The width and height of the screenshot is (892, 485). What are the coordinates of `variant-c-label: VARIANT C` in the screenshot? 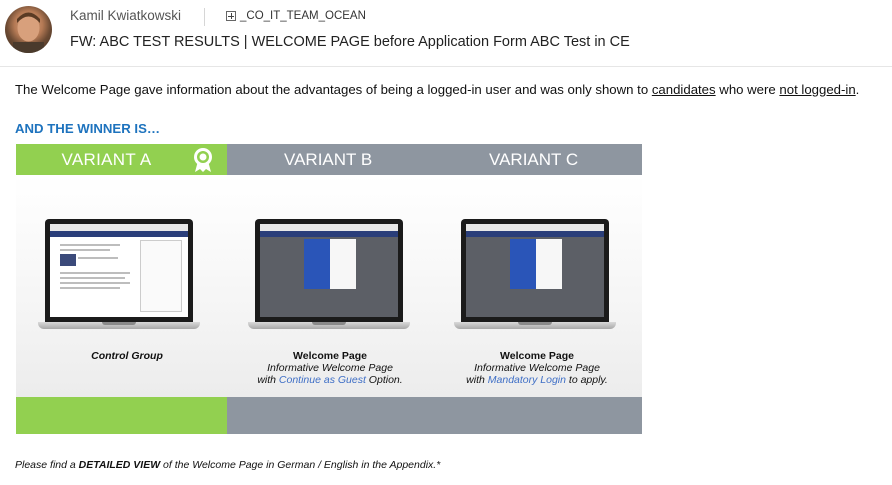 It's located at (534, 159).